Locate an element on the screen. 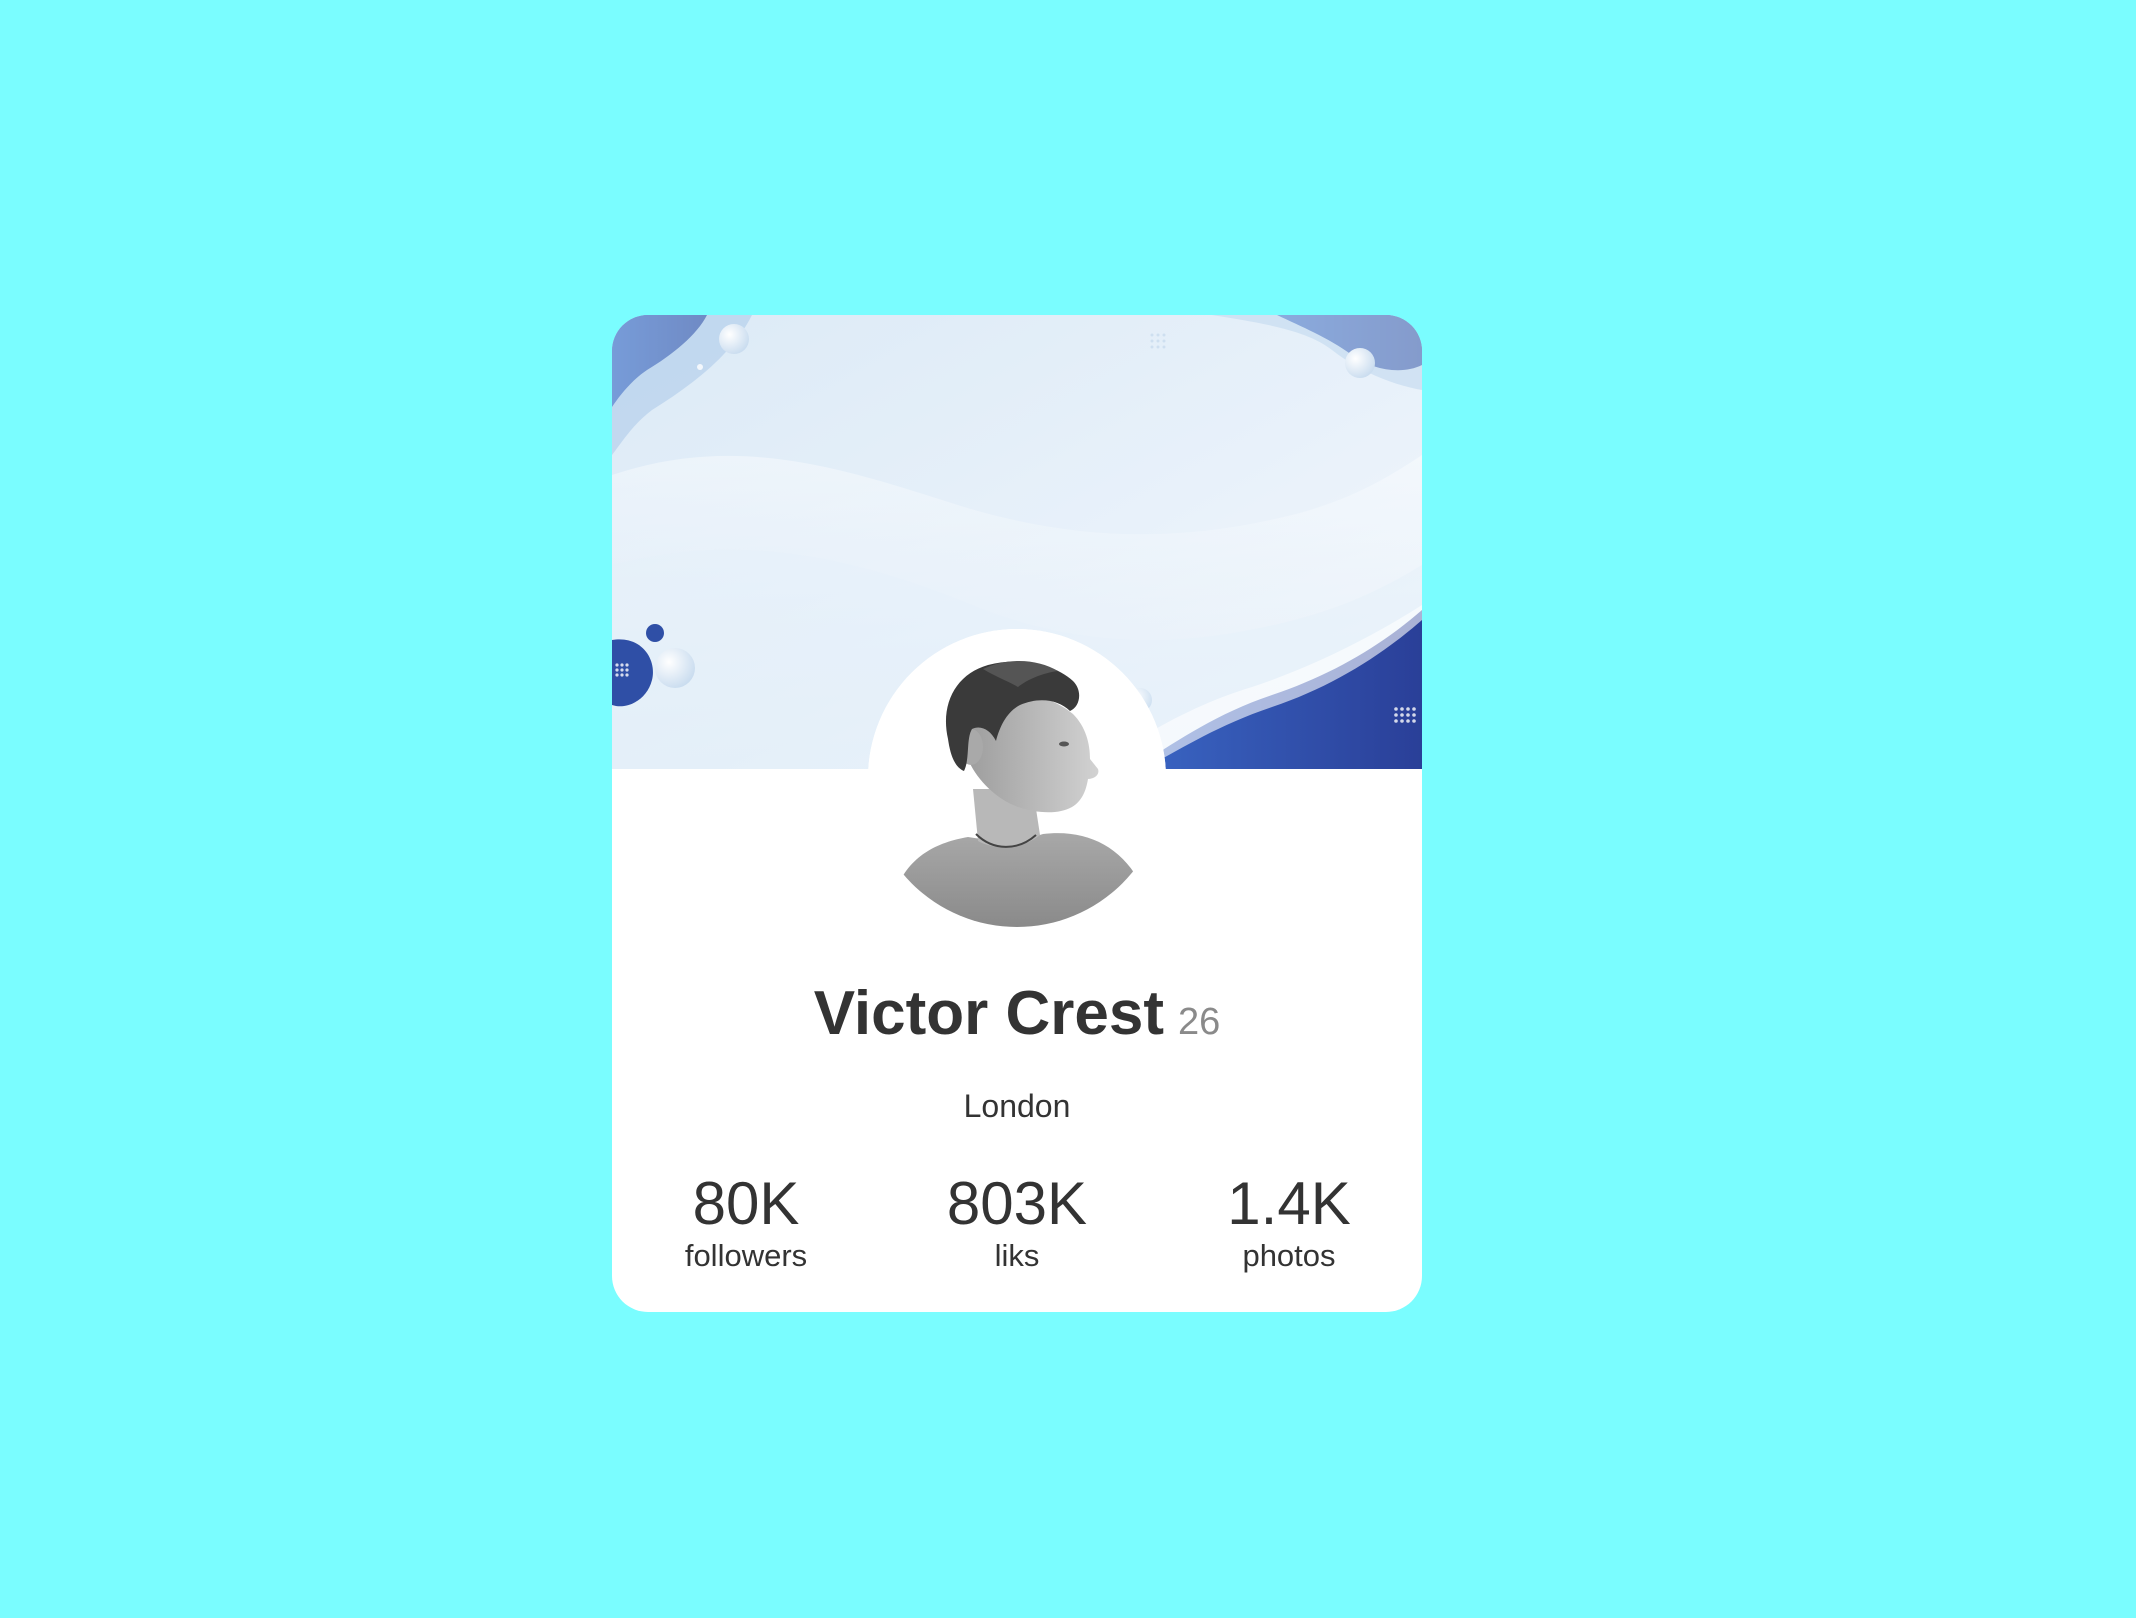 Image resolution: width=2136 pixels, height=1618 pixels. stats-row: 80K followers 803K liks 1.4K photos is located at coordinates (1017, 1225).